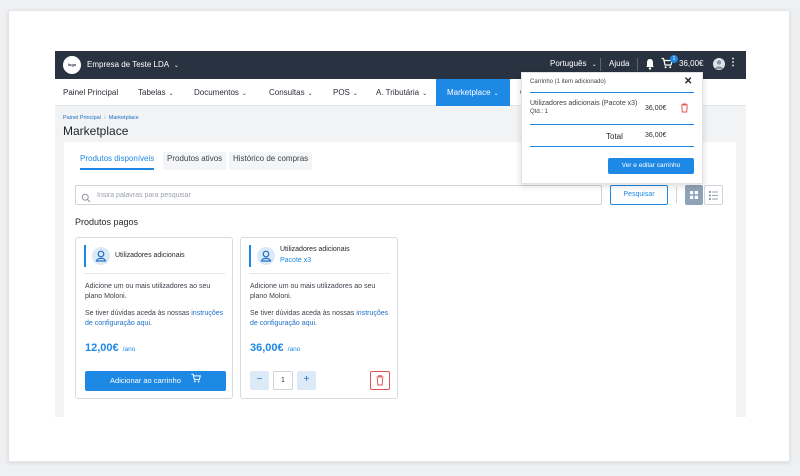  What do you see at coordinates (107, 222) in the screenshot?
I see `section-title: Produtos pagos` at bounding box center [107, 222].